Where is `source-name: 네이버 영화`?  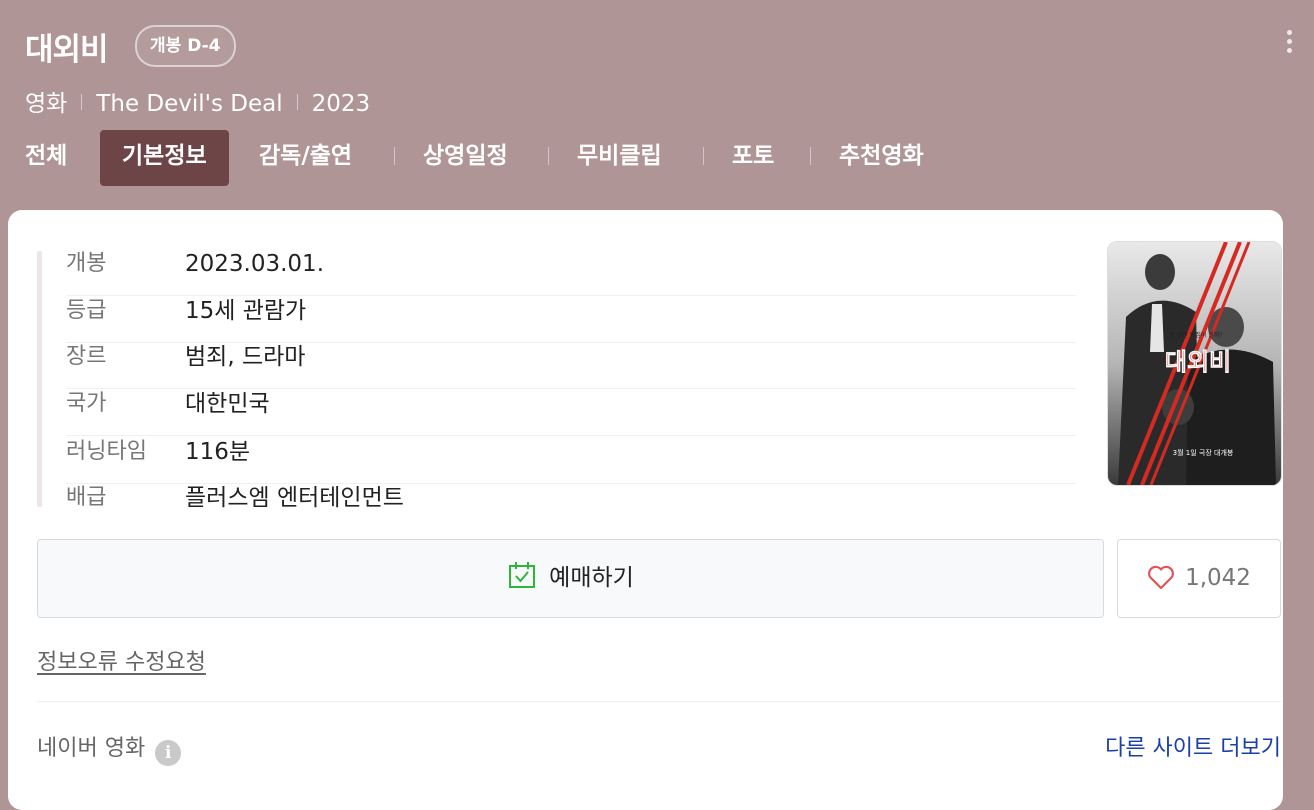 source-name: 네이버 영화 is located at coordinates (91, 748).